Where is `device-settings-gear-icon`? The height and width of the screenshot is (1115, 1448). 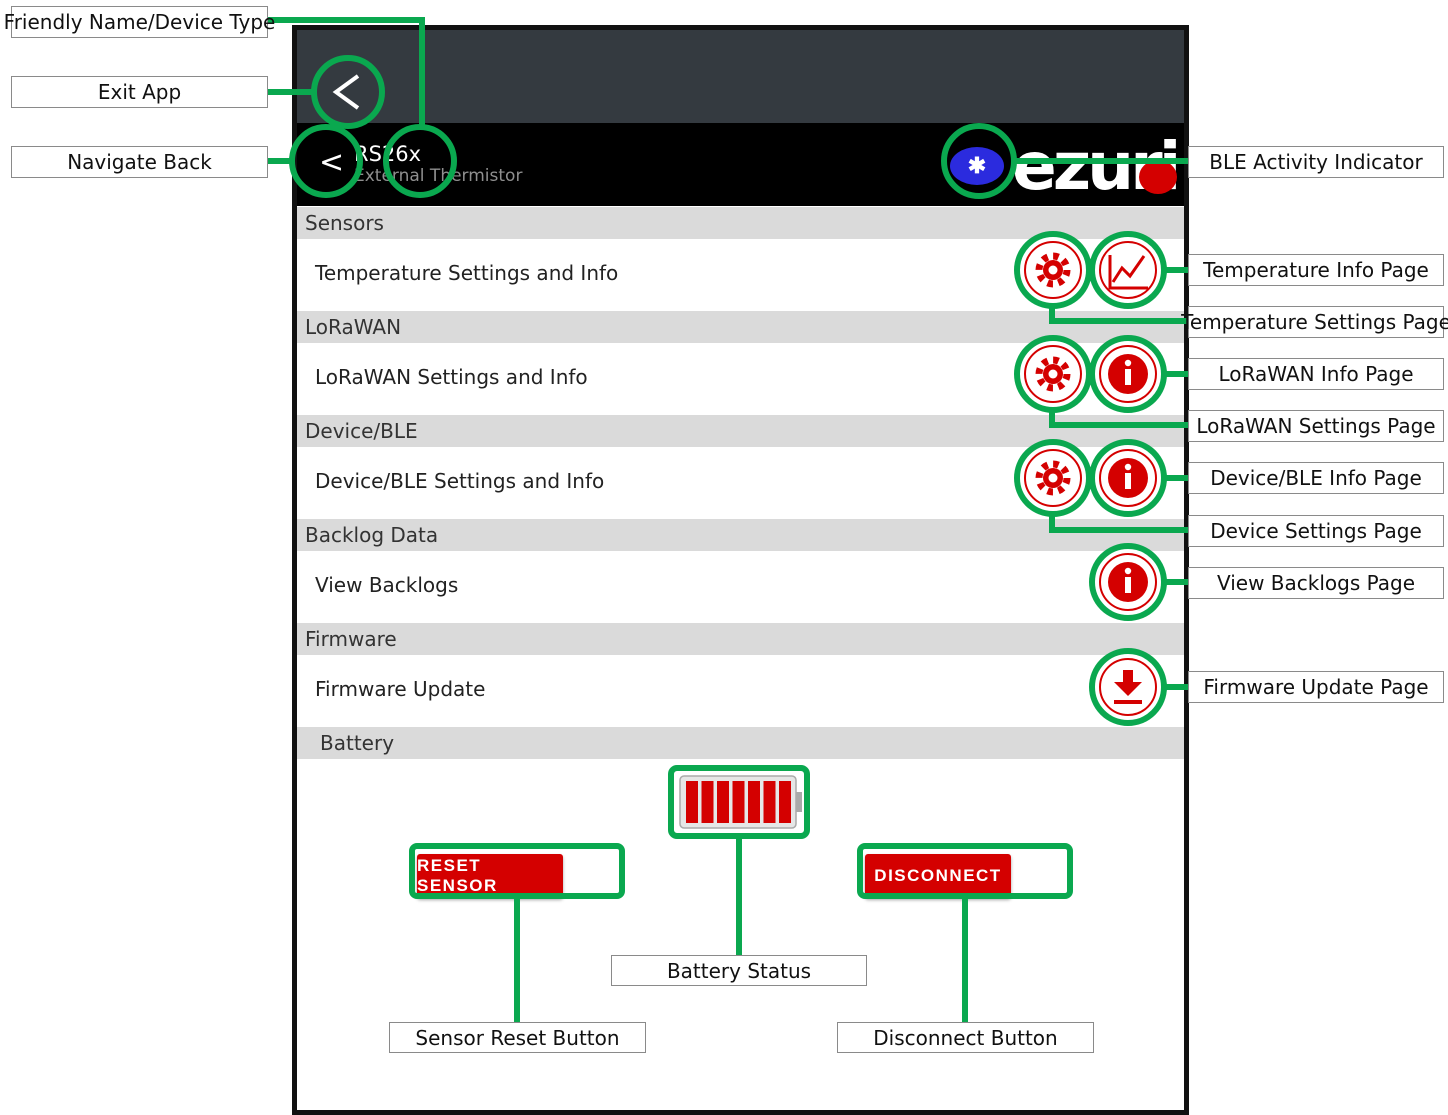
device-settings-gear-icon is located at coordinates (1053, 478).